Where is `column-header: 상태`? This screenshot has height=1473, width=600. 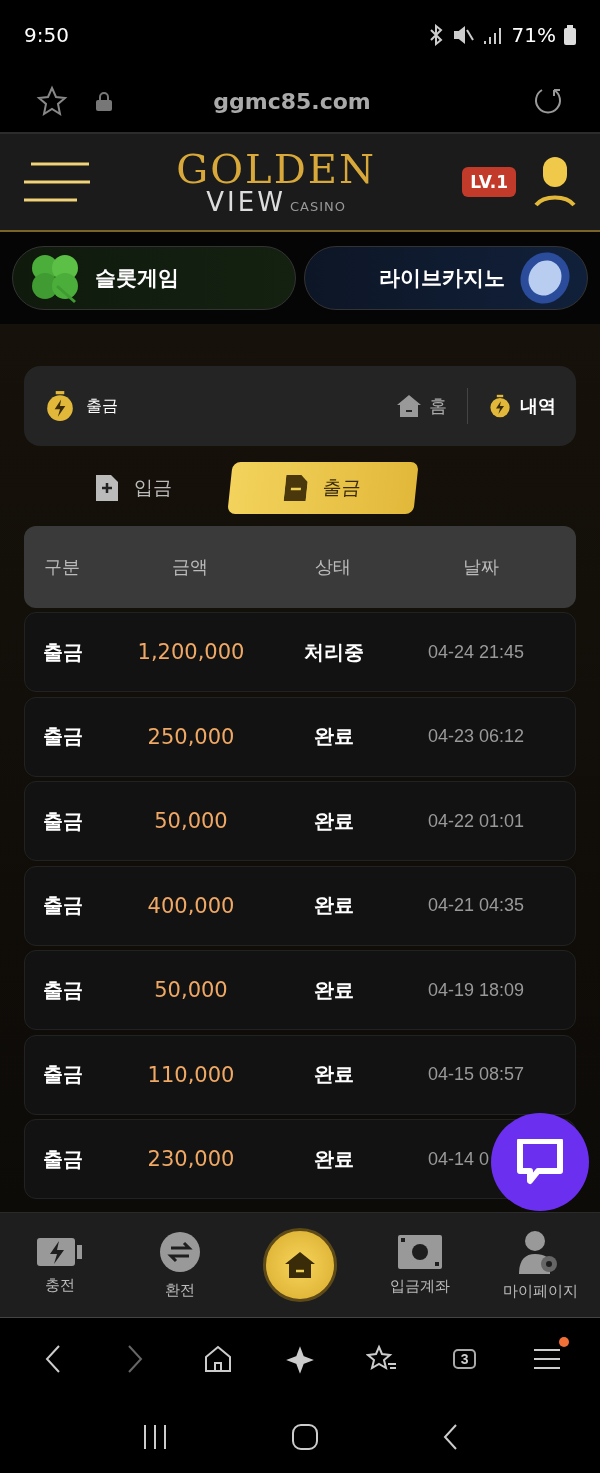
column-header: 상태 is located at coordinates (333, 567).